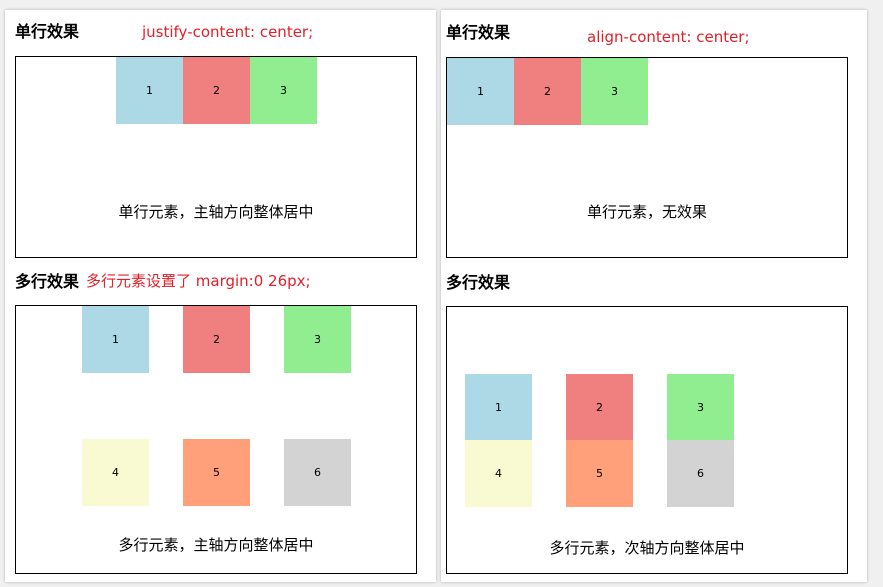  I want to click on align-content-annotation: align-content: center;, so click(668, 37).